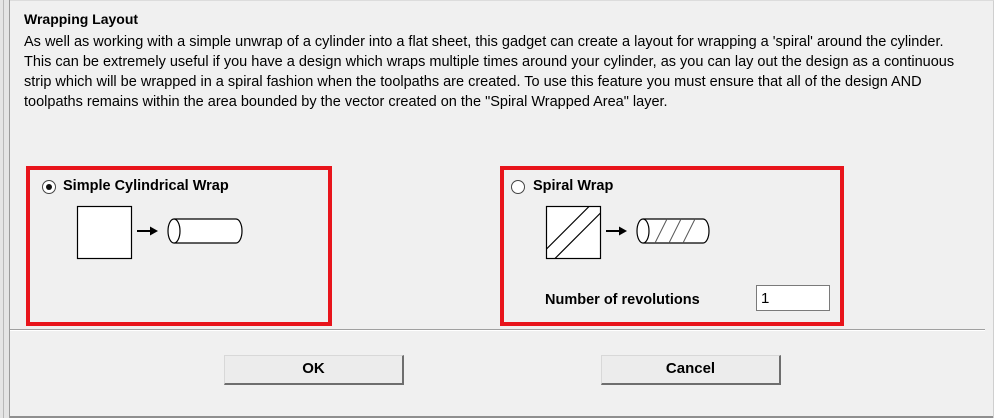 Image resolution: width=994 pixels, height=418 pixels. I want to click on spiral-wrap-diagram-icon, so click(627, 232).